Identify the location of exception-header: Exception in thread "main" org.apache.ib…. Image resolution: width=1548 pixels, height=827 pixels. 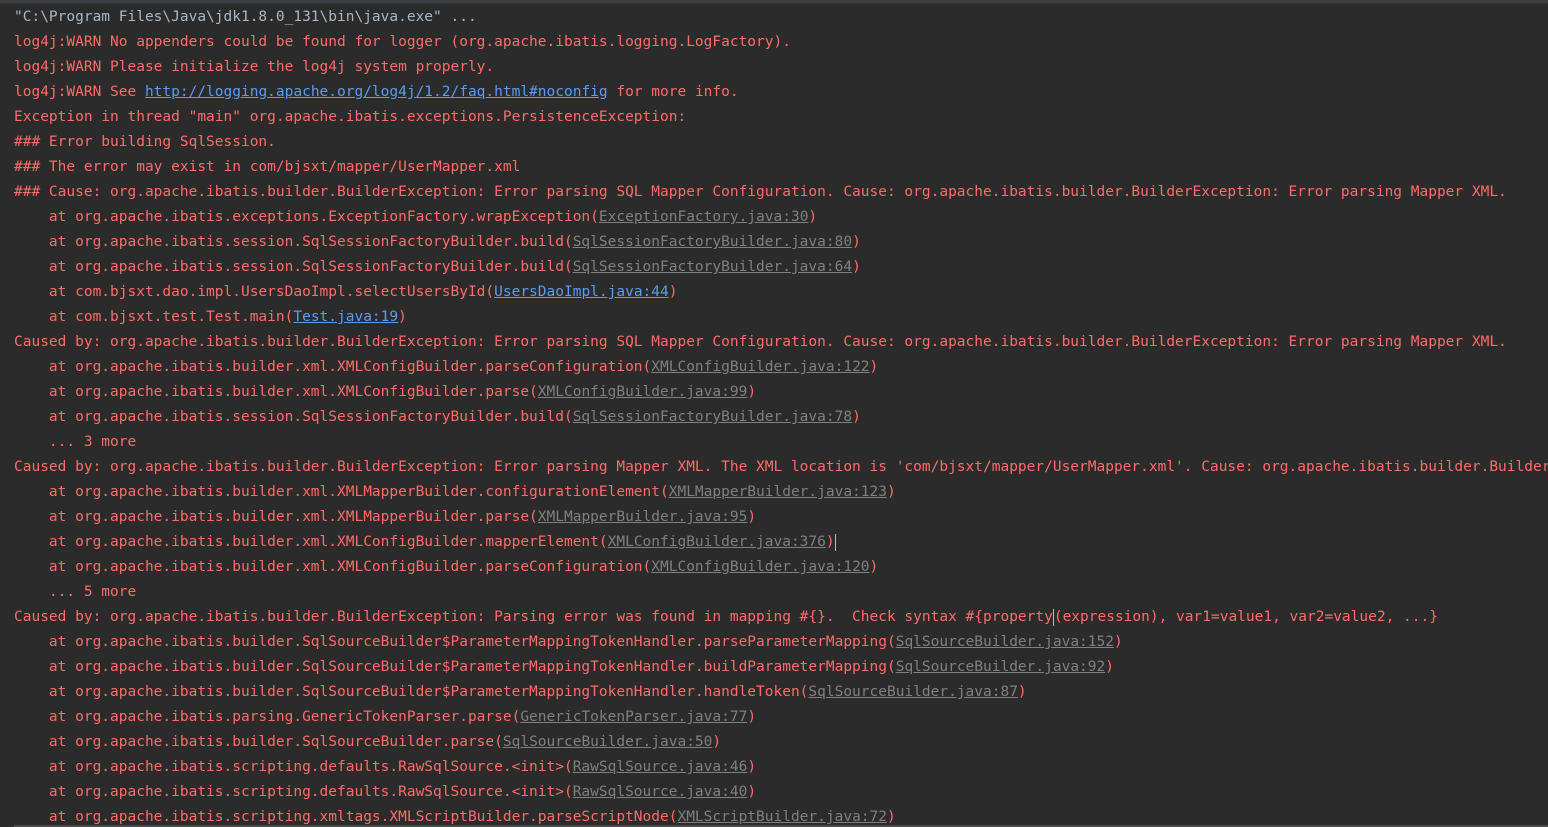
(354, 117).